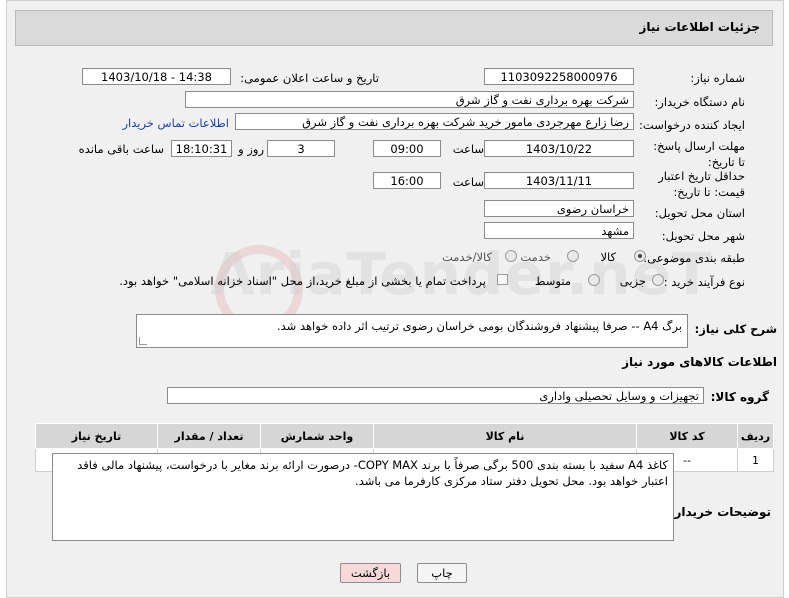 The width and height of the screenshot is (789, 598). Describe the element at coordinates (201, 148) in the screenshot. I see `remaining-time-field: 18:10:31` at that location.